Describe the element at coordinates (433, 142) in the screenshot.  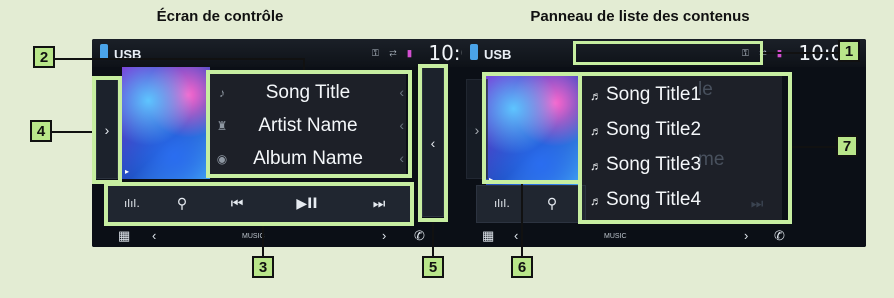
I see `side-tab-right: ‹` at that location.